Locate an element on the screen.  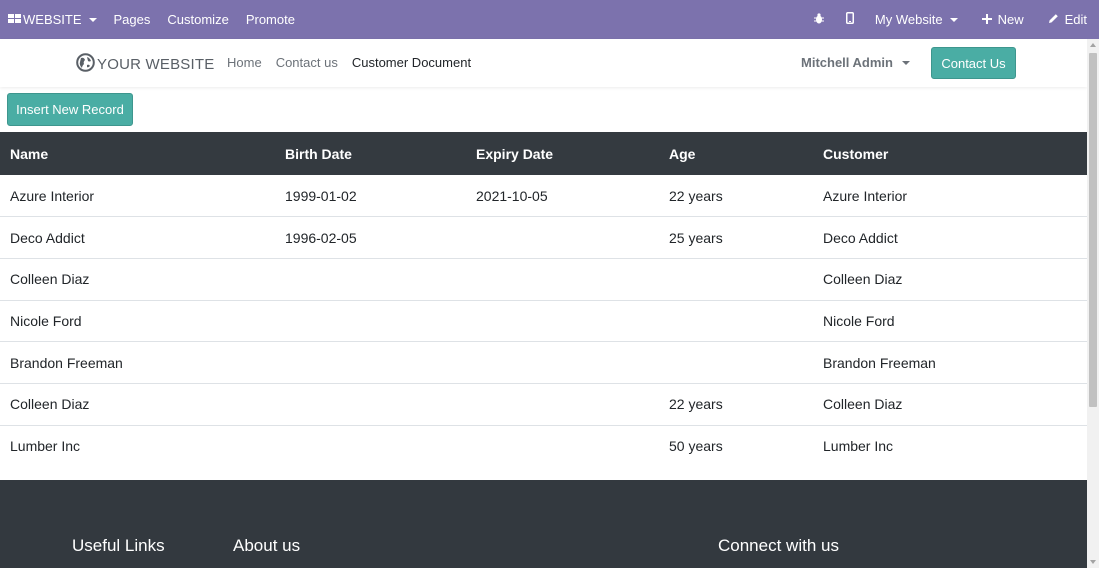
pencil-icon is located at coordinates (1053, 19).